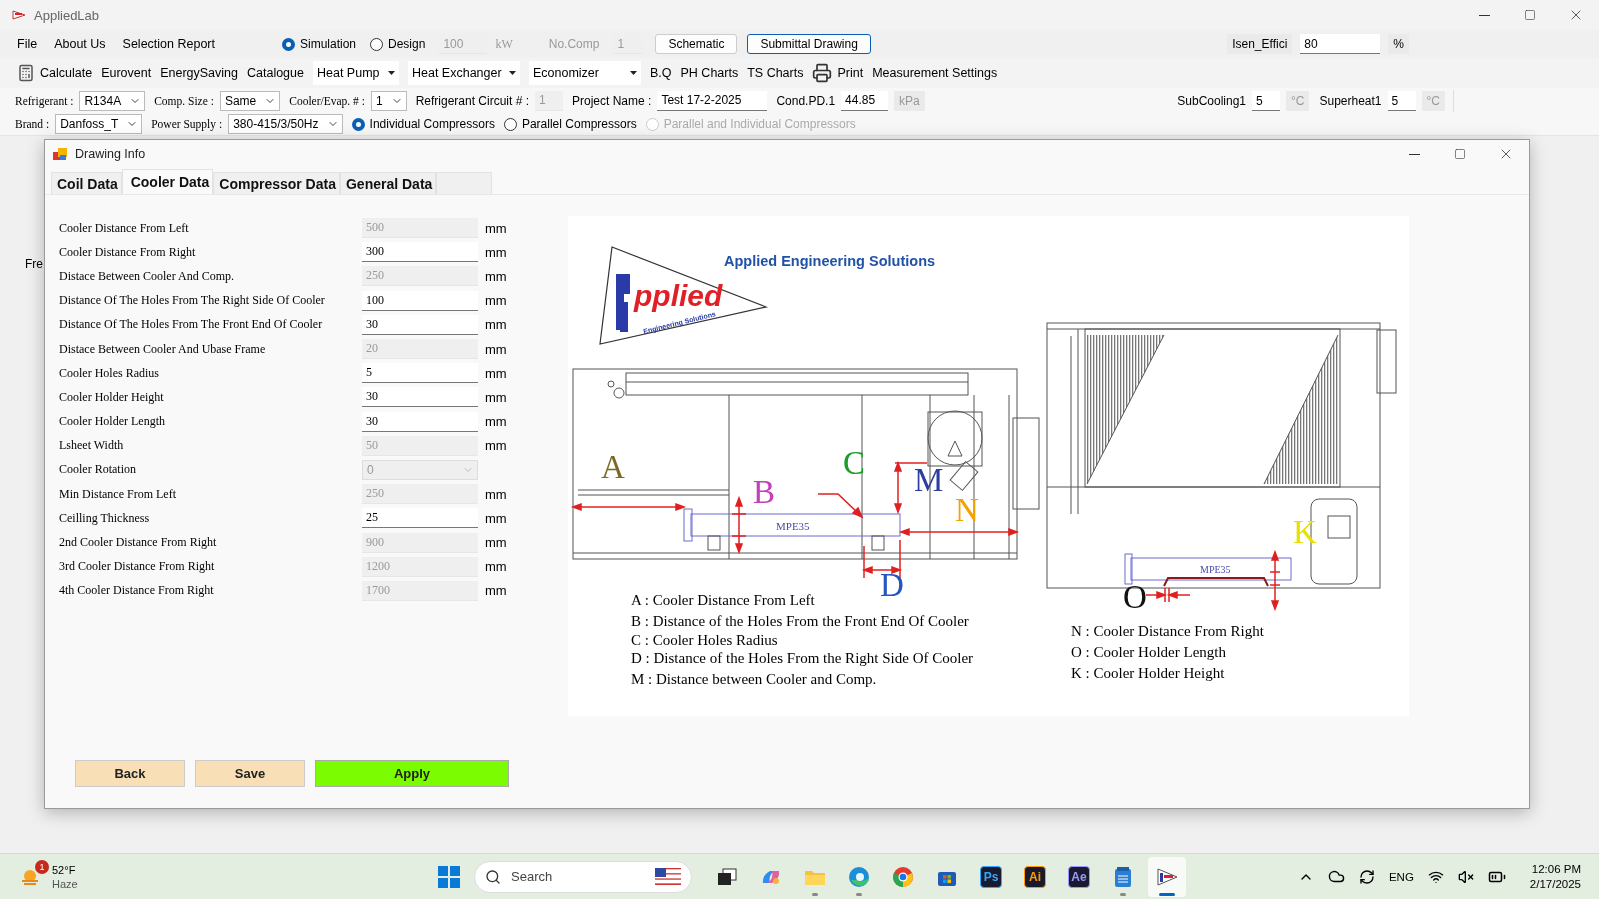 The height and width of the screenshot is (899, 1599). Describe the element at coordinates (124, 228) in the screenshot. I see `field-label: Cooler Distance From Left` at that location.